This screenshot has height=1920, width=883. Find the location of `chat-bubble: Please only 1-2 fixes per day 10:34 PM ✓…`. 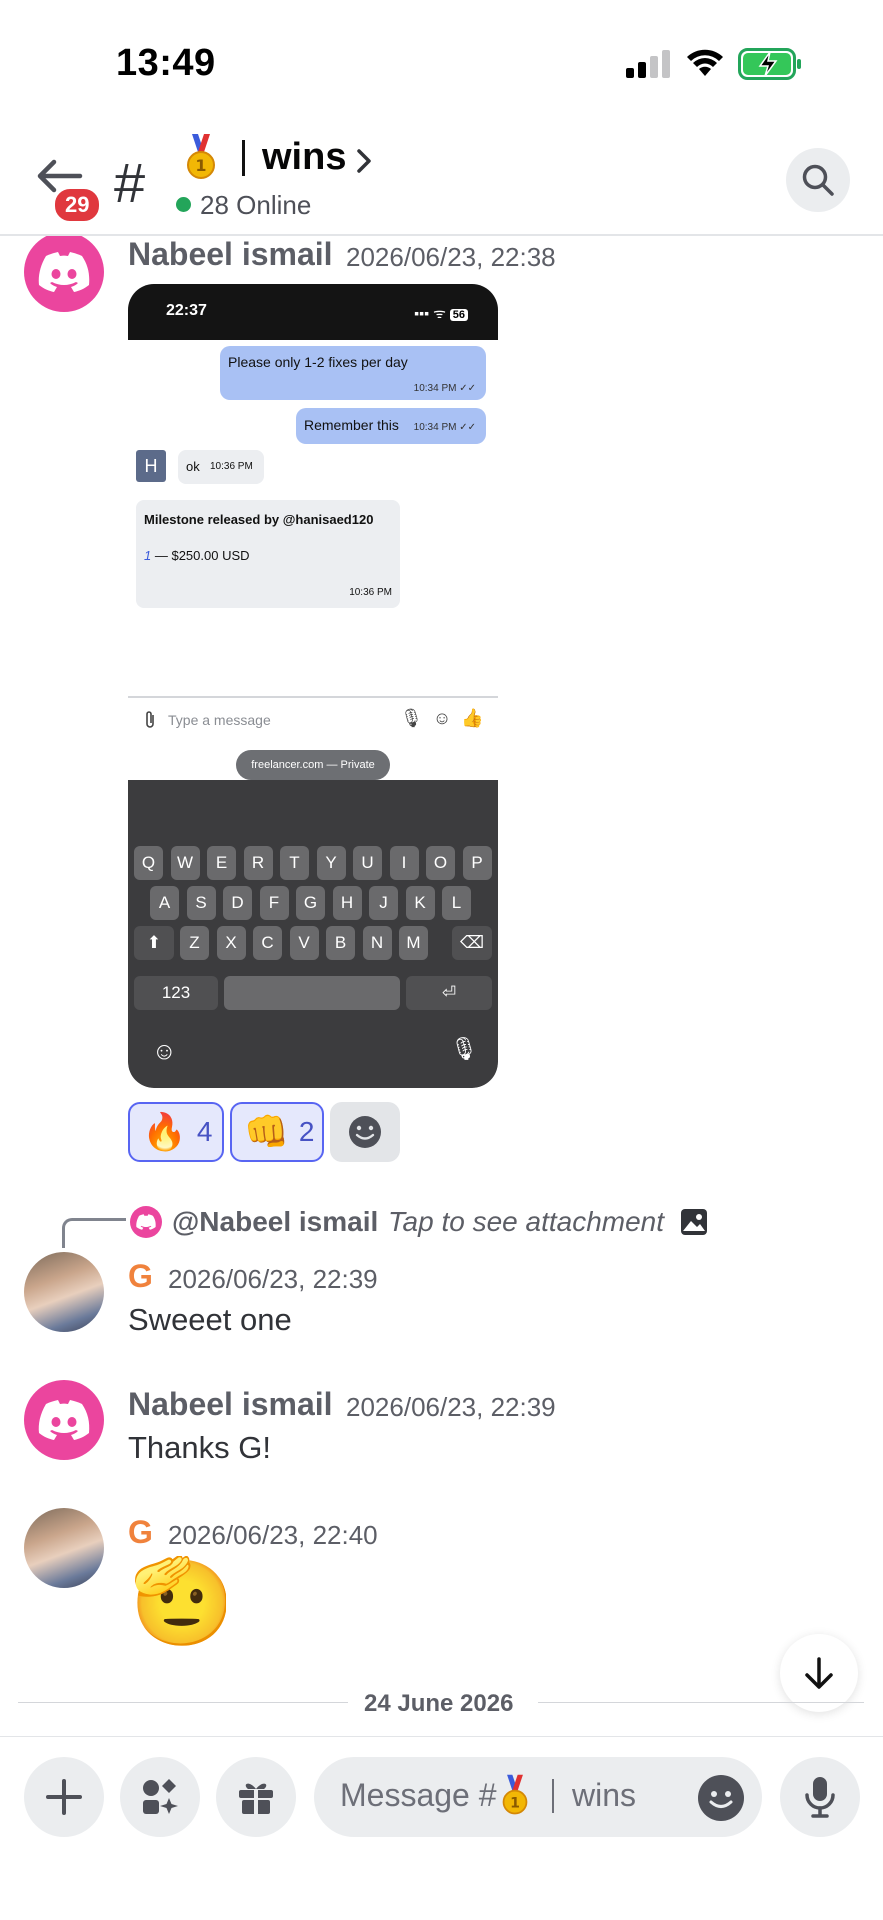

chat-bubble: Please only 1-2 fixes per day 10:34 PM ✓… is located at coordinates (353, 373).